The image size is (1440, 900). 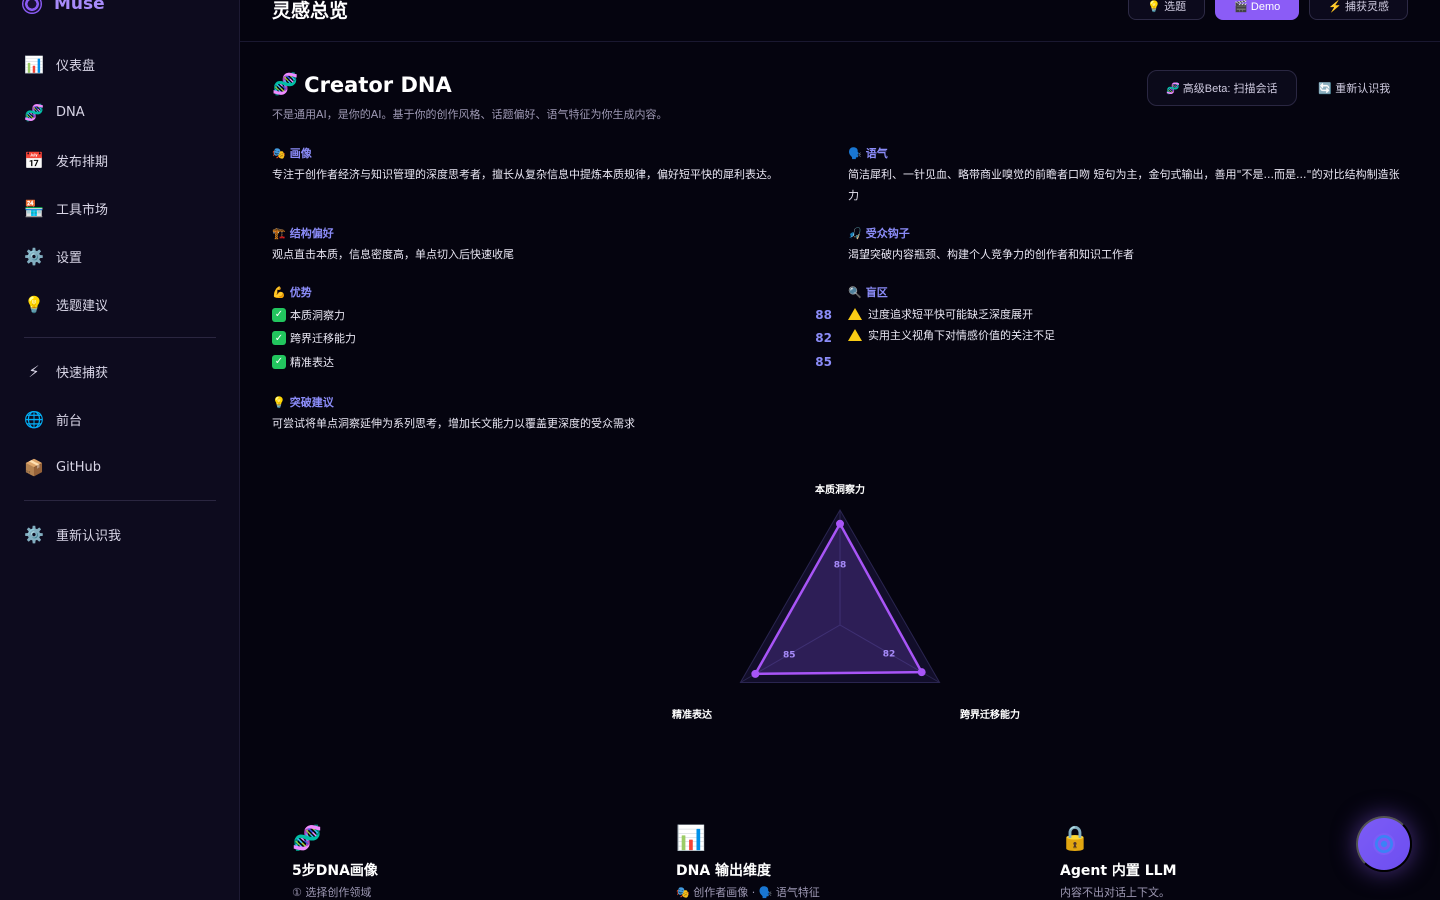 What do you see at coordinates (120, 112) in the screenshot?
I see `sidebar-item-dna: 🧬 DNA` at bounding box center [120, 112].